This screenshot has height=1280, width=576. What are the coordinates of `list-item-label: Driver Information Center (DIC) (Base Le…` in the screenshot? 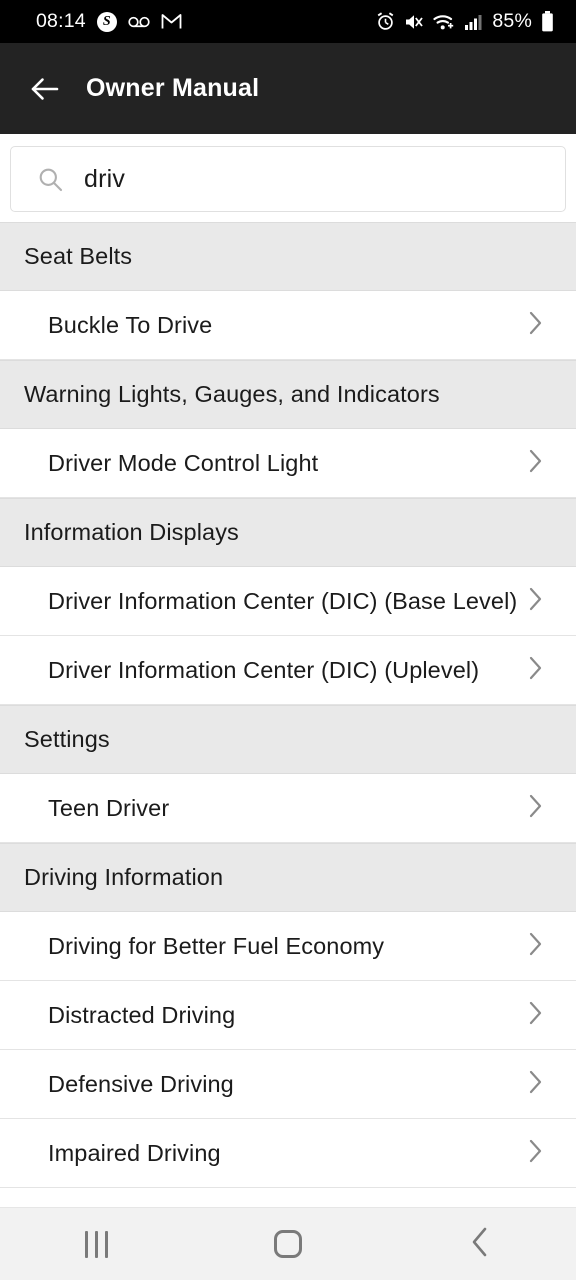 It's located at (283, 600).